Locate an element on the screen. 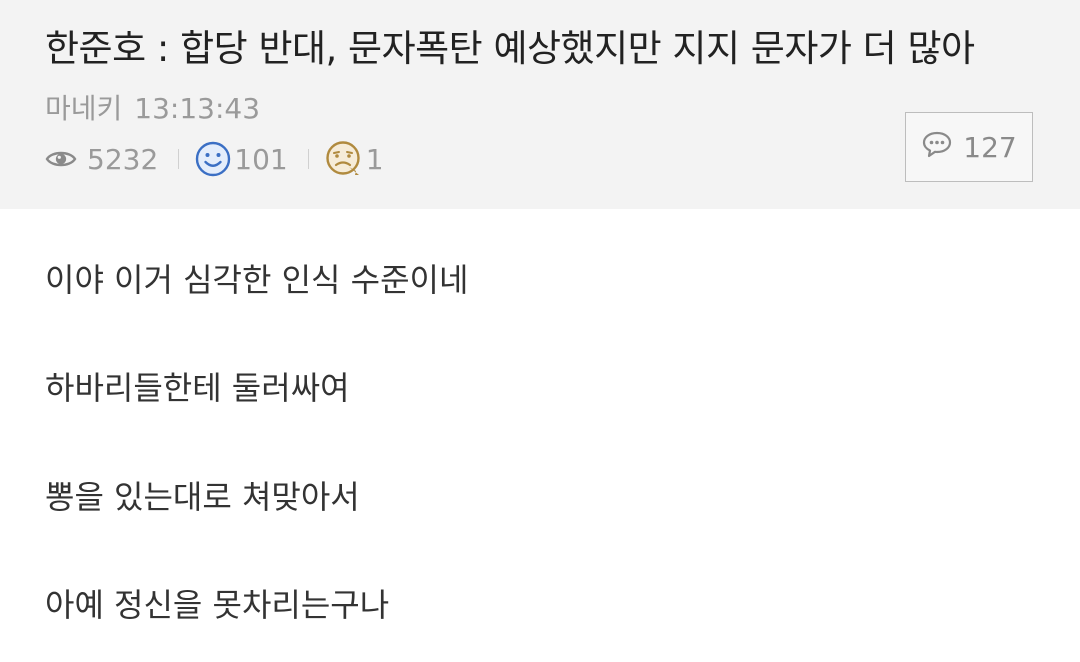 This screenshot has width=1080, height=662. body-line: 이야 이거 심각한 인식 수준이네 is located at coordinates (257, 280).